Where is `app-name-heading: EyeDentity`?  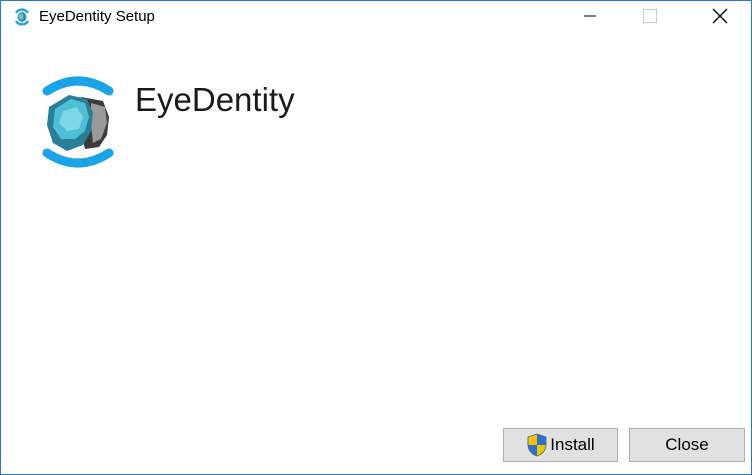
app-name-heading: EyeDentity is located at coordinates (215, 99).